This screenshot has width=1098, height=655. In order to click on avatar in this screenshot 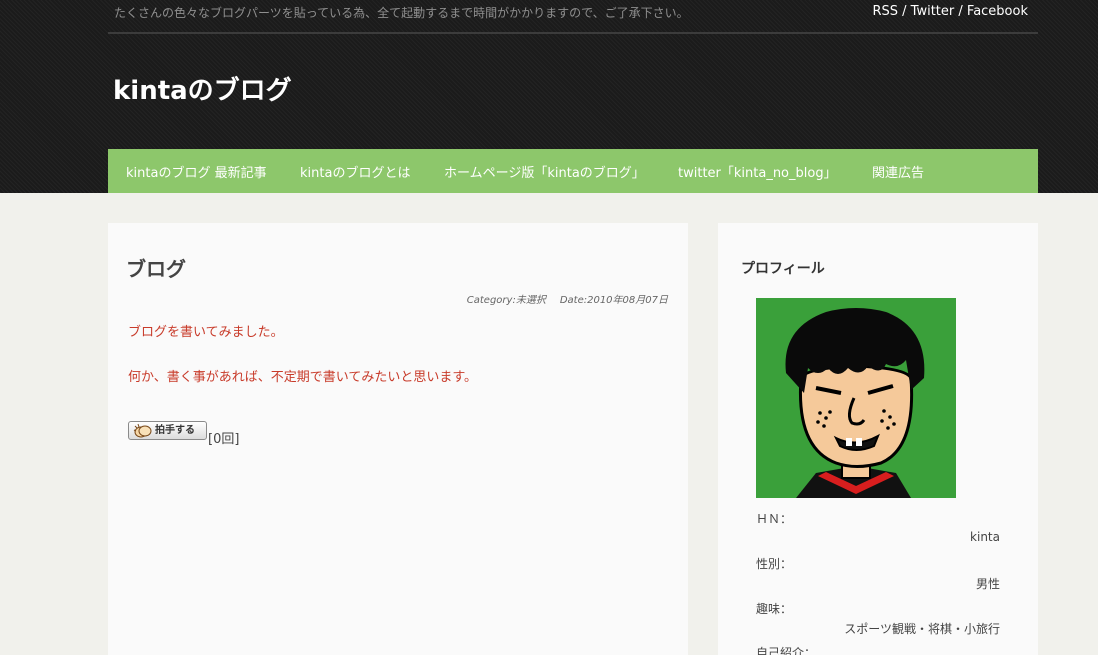, I will do `click(856, 398)`.